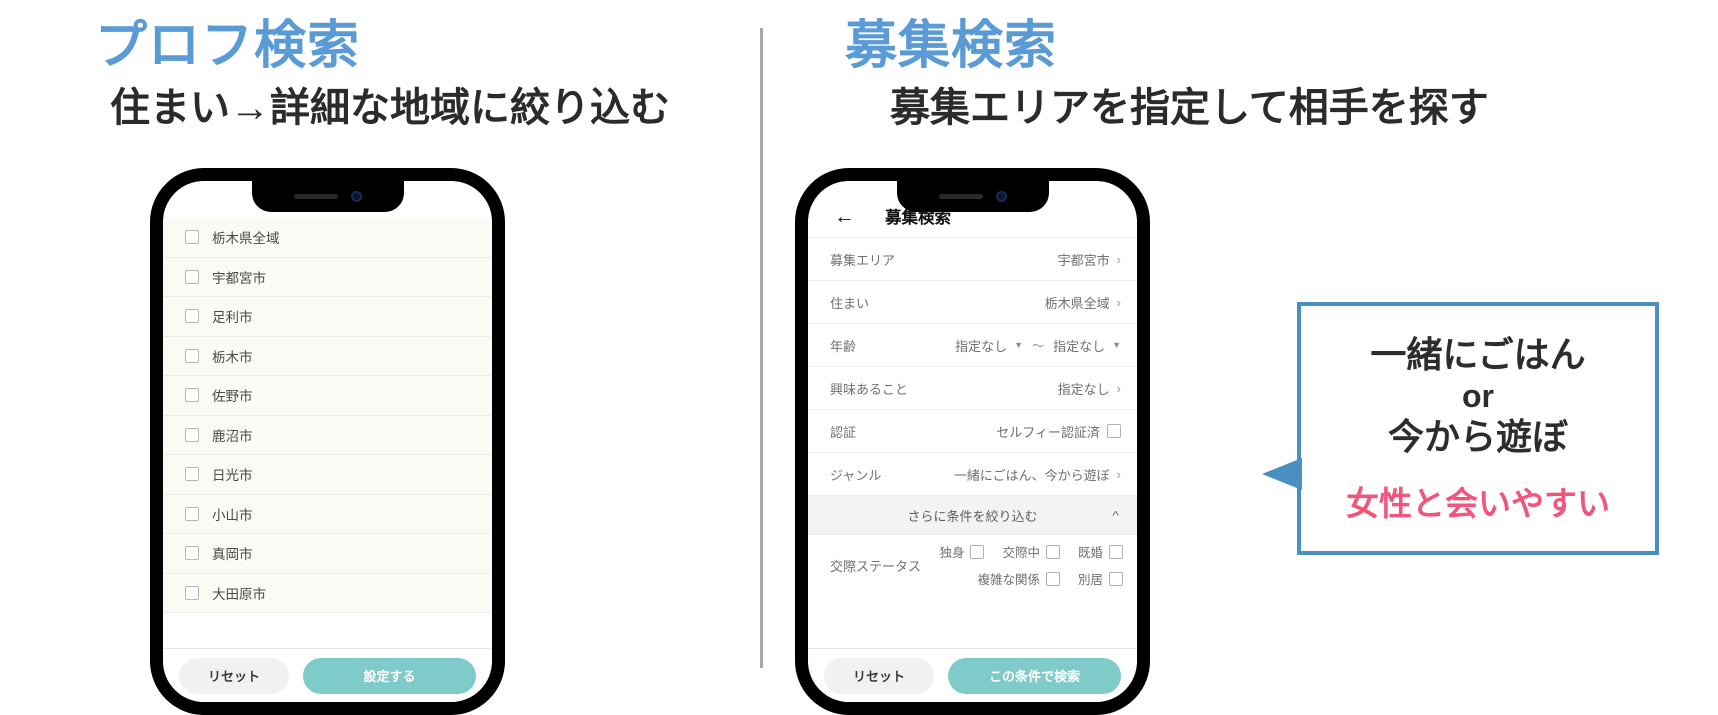 Image resolution: width=1718 pixels, height=715 pixels. Describe the element at coordinates (1021, 553) in the screenshot. I see `status-option-label: 交際中` at that location.